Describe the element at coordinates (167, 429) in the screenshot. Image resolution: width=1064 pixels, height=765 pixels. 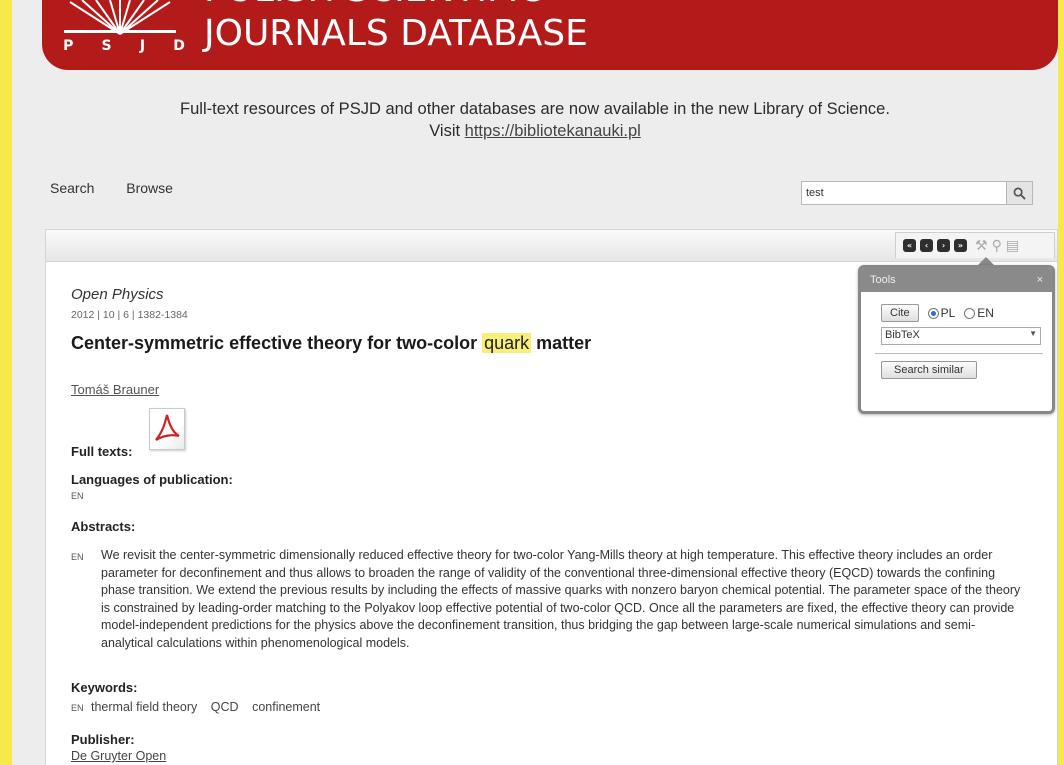
I see `pdf-icon` at that location.